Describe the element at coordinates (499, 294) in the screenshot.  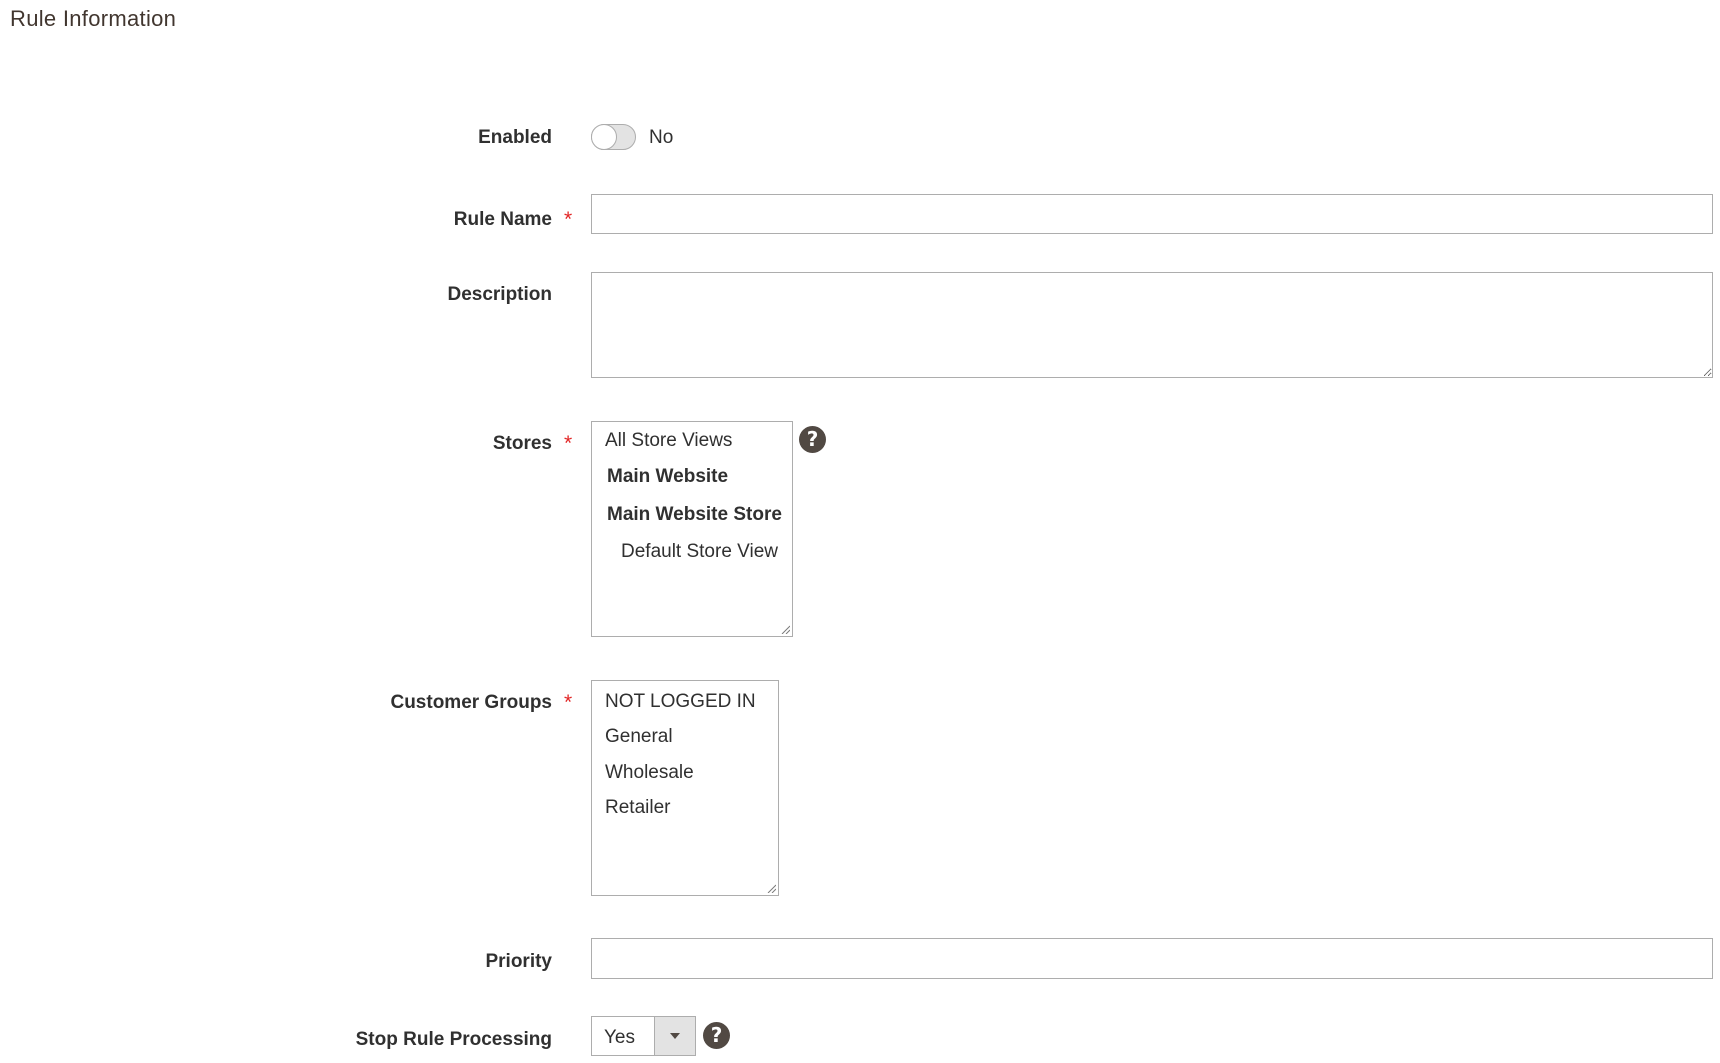
I see `description-label: Description` at that location.